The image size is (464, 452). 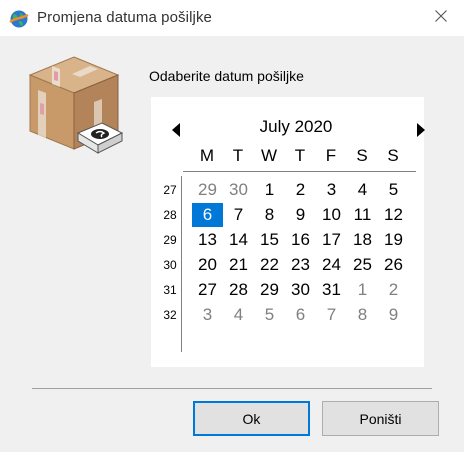 I want to click on calendar-day: 15, so click(x=269, y=240).